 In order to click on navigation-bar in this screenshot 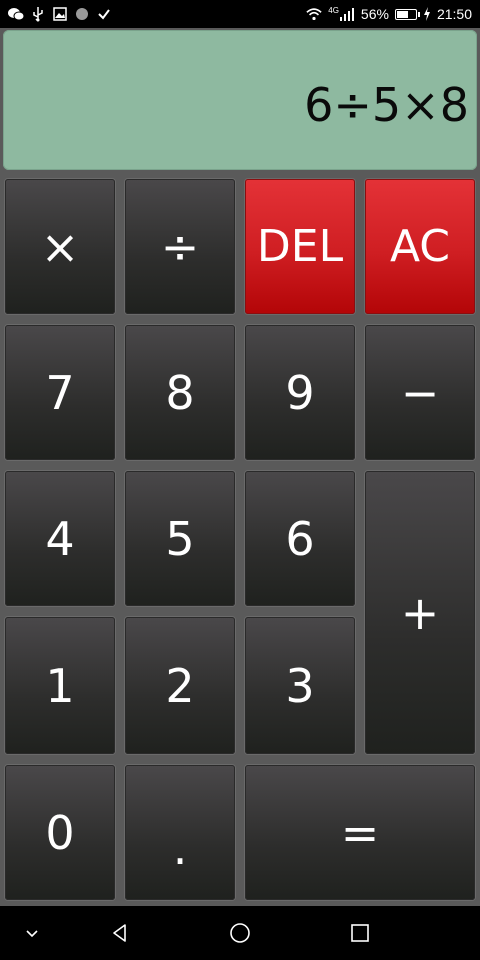, I will do `click(240, 933)`.